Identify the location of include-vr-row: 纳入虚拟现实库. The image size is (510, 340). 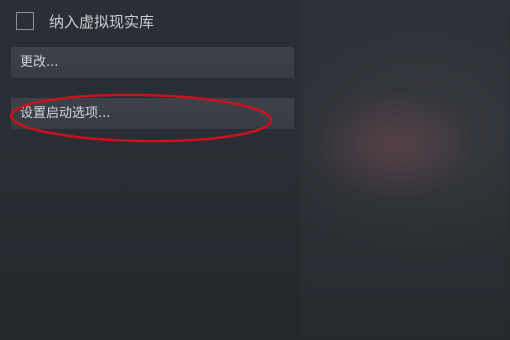
(85, 21).